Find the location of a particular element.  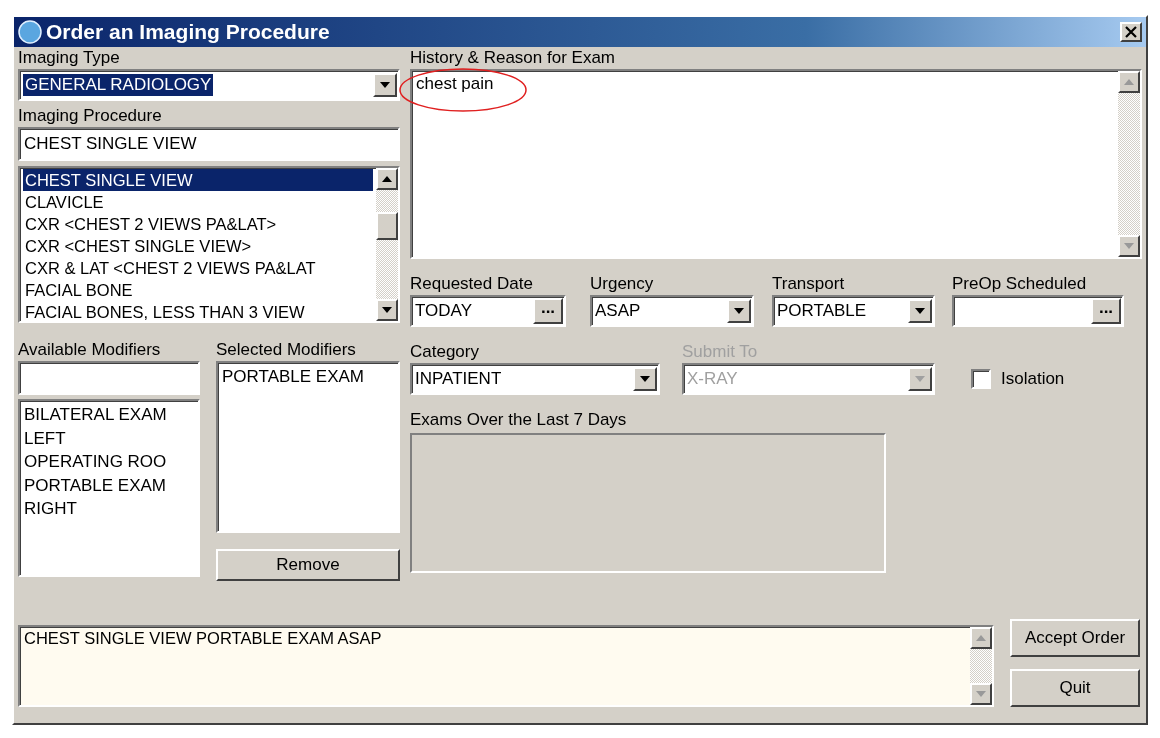

modifier-search-field is located at coordinates (109, 378).